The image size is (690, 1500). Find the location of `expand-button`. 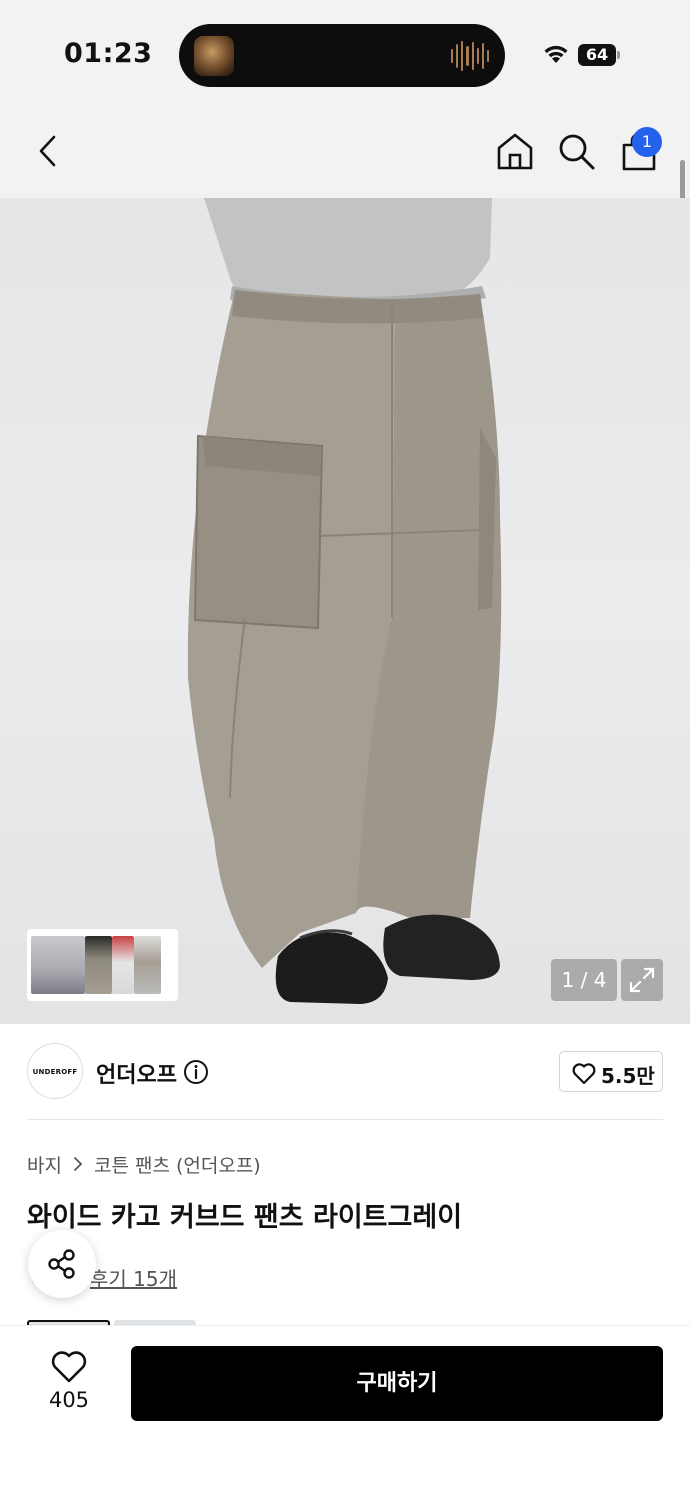

expand-button is located at coordinates (642, 980).